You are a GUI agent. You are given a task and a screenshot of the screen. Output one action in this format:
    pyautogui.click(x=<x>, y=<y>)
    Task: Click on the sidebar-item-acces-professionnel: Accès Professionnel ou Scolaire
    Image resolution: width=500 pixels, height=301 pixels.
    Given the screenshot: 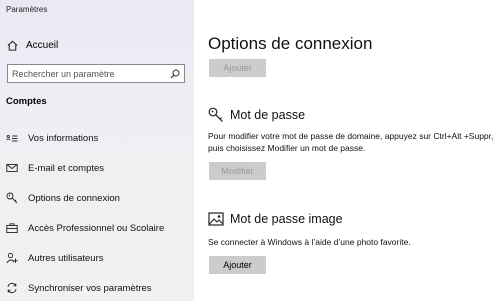 What is the action you would take?
    pyautogui.click(x=97, y=228)
    